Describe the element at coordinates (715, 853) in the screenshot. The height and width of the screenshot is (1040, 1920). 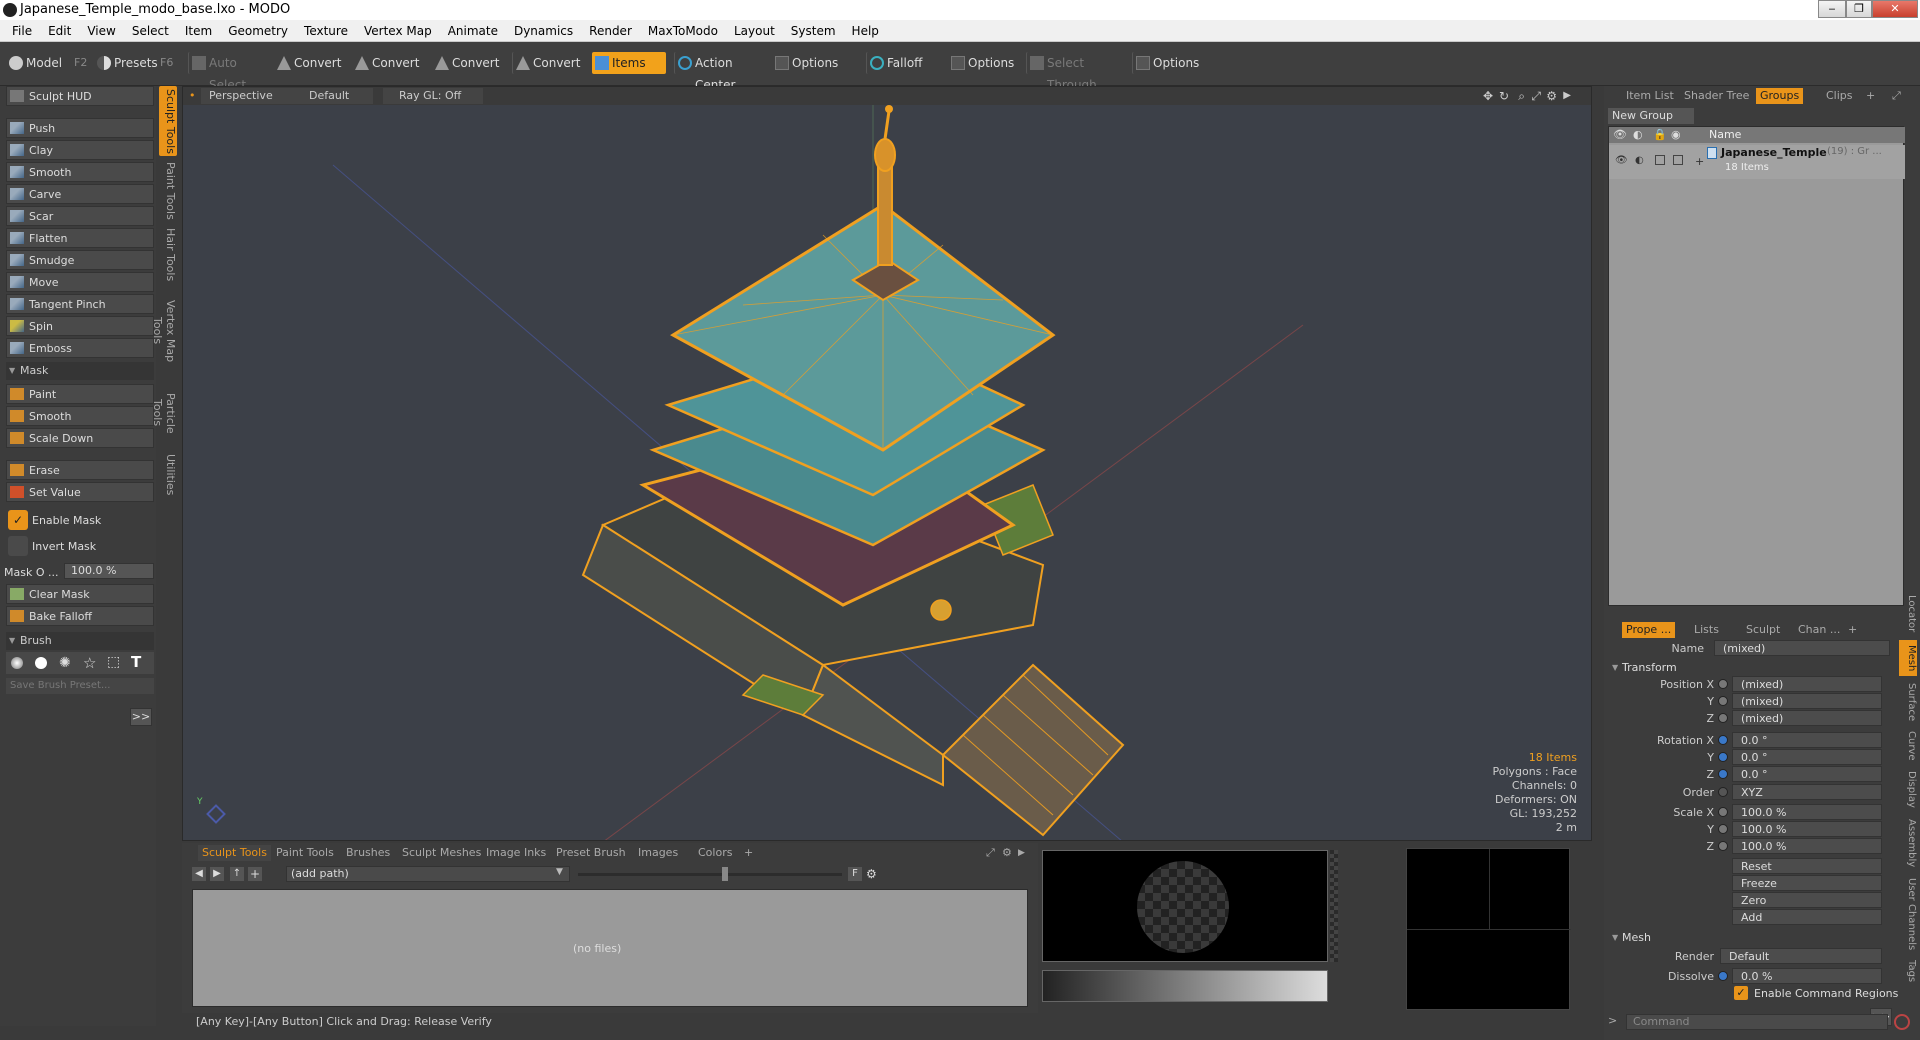
I see `tab-colors: Colors` at that location.